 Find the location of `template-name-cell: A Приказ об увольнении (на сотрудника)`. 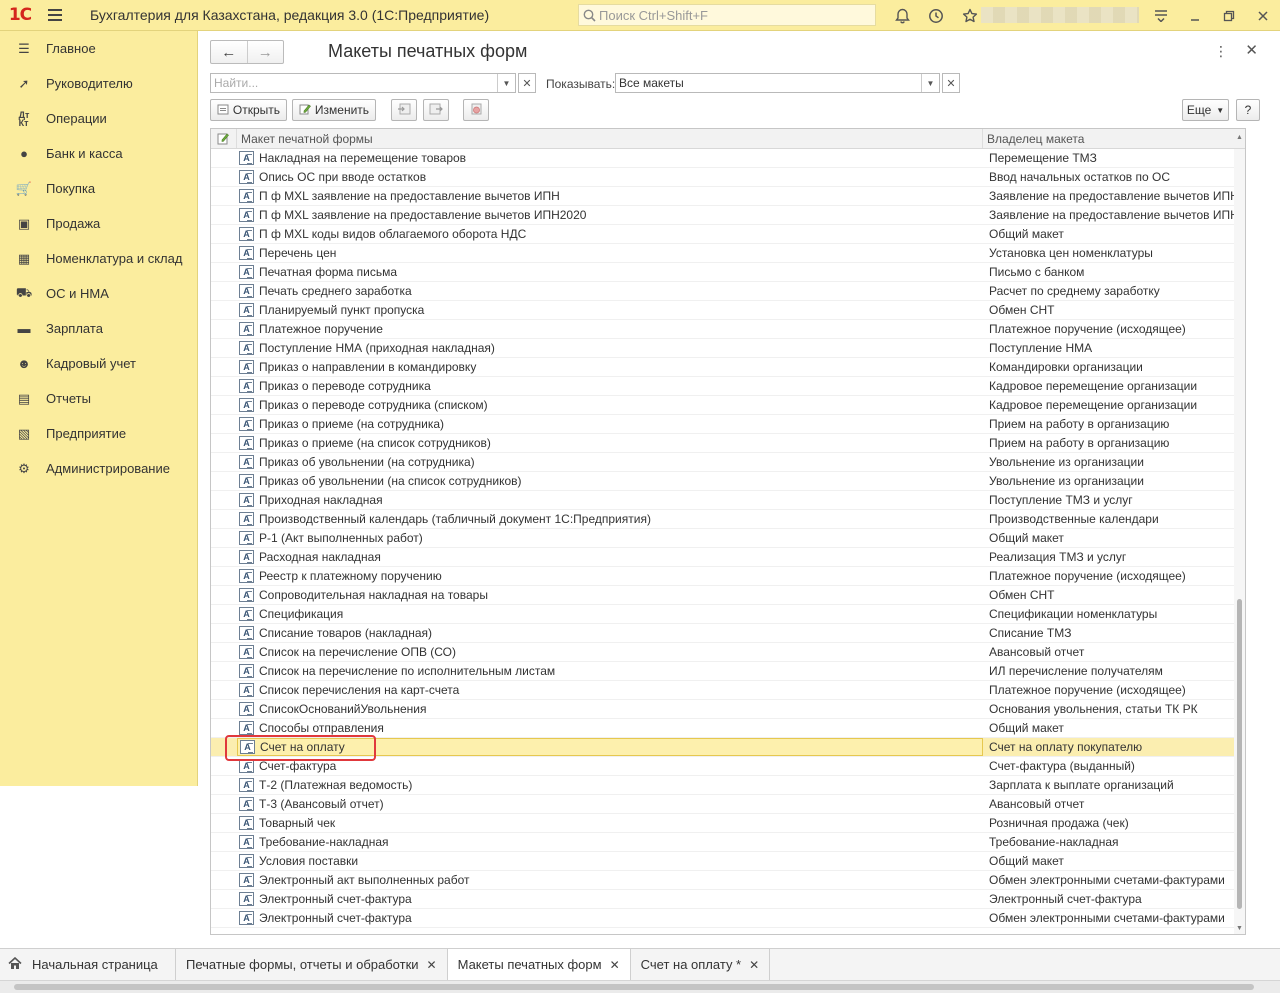

template-name-cell: A Приказ об увольнении (на сотрудника) is located at coordinates (610, 462).